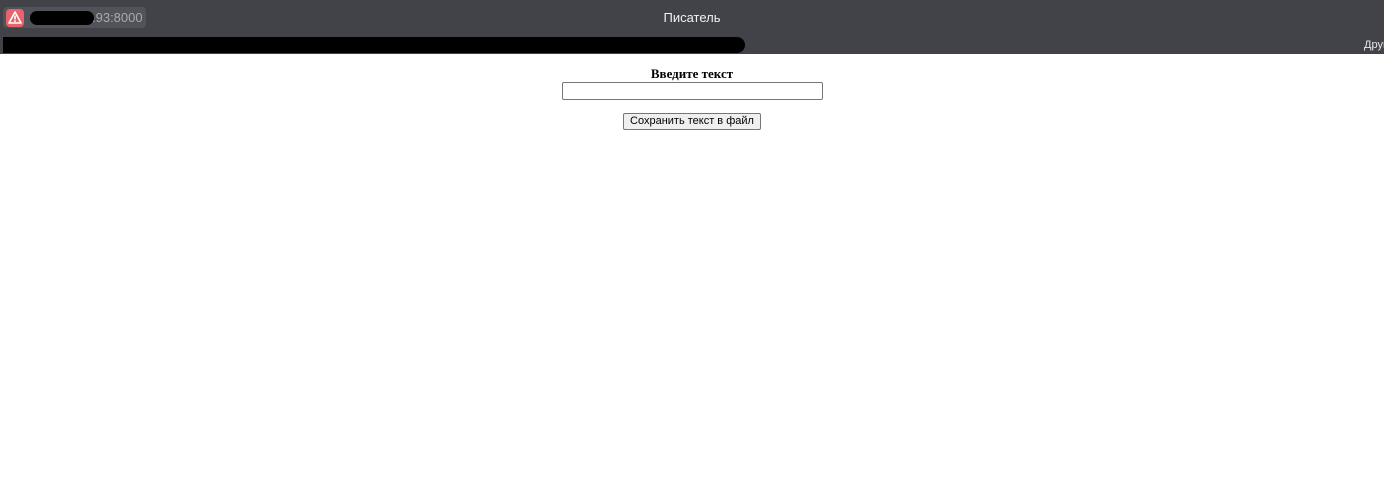  What do you see at coordinates (692, 121) in the screenshot?
I see `save-text-button: Сохранить текст в файл` at bounding box center [692, 121].